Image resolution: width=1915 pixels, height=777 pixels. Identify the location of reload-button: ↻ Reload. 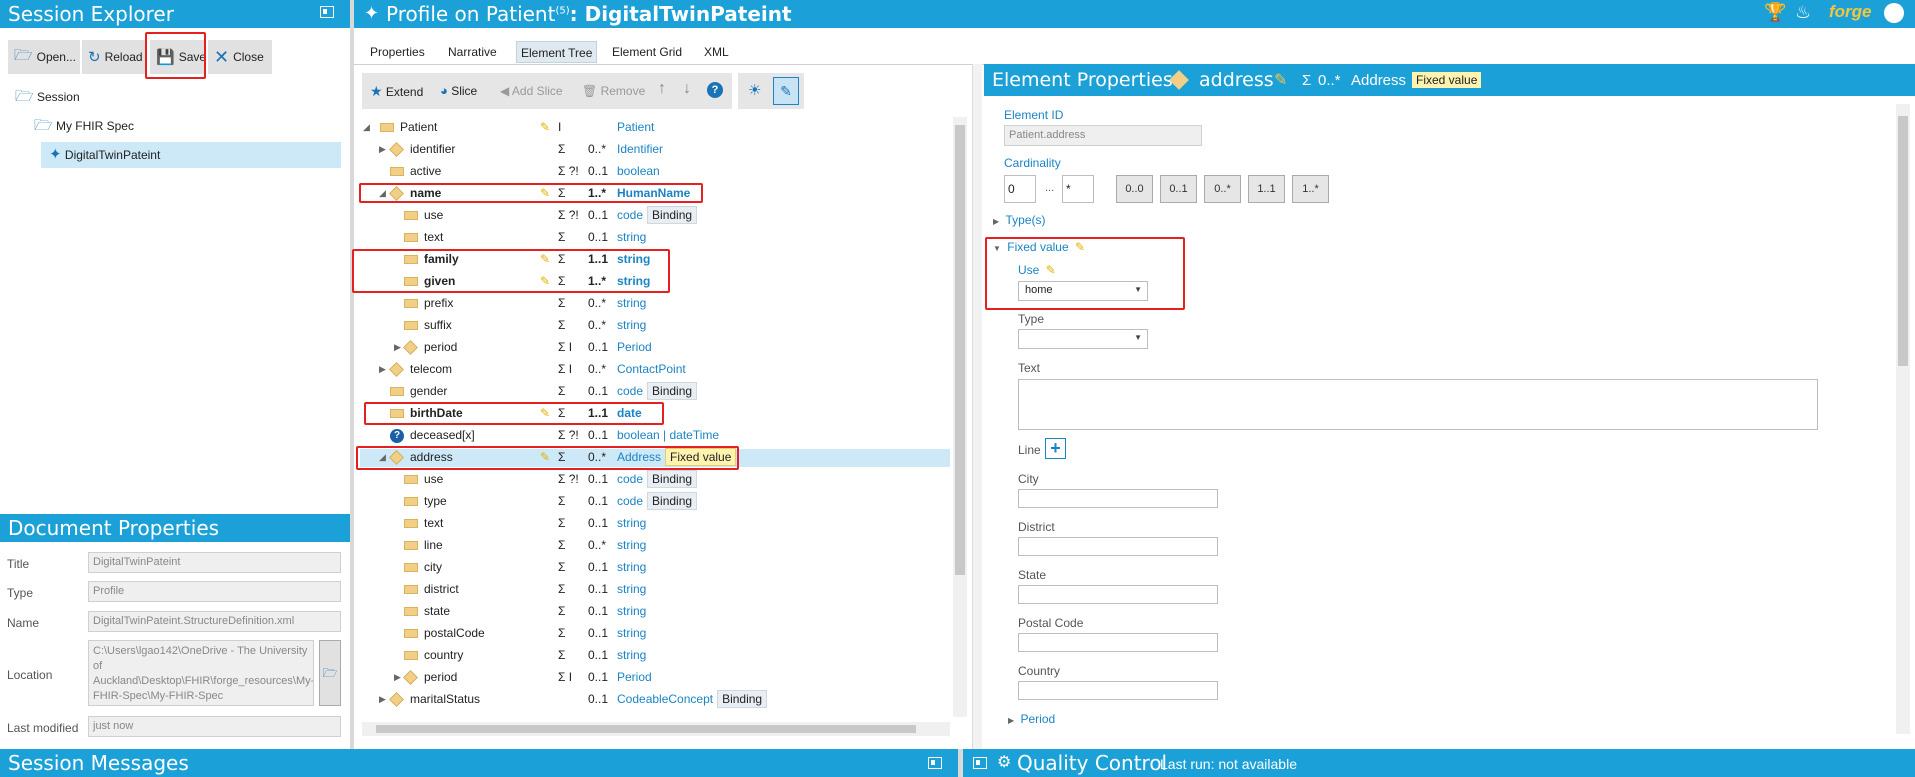
(114, 57).